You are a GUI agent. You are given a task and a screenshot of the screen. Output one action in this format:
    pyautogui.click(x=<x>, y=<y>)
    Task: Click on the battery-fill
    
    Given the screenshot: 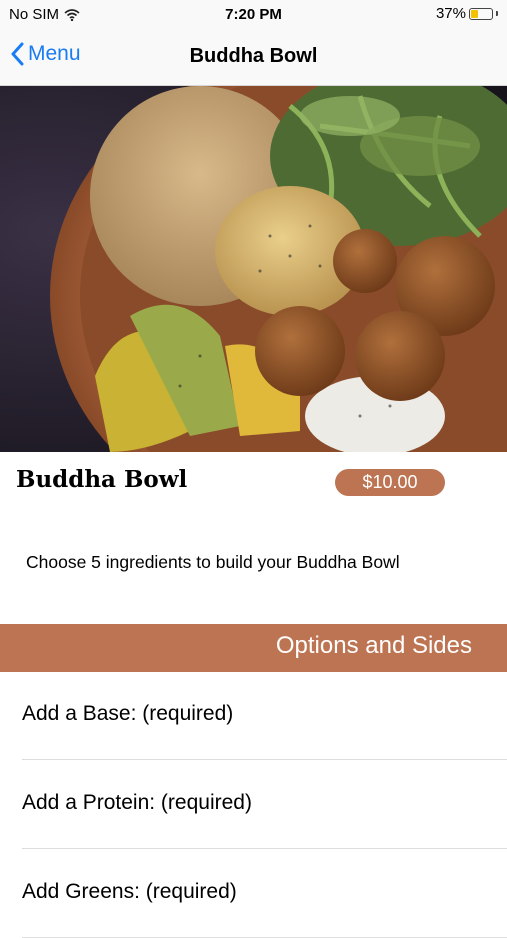 What is the action you would take?
    pyautogui.click(x=475, y=13)
    